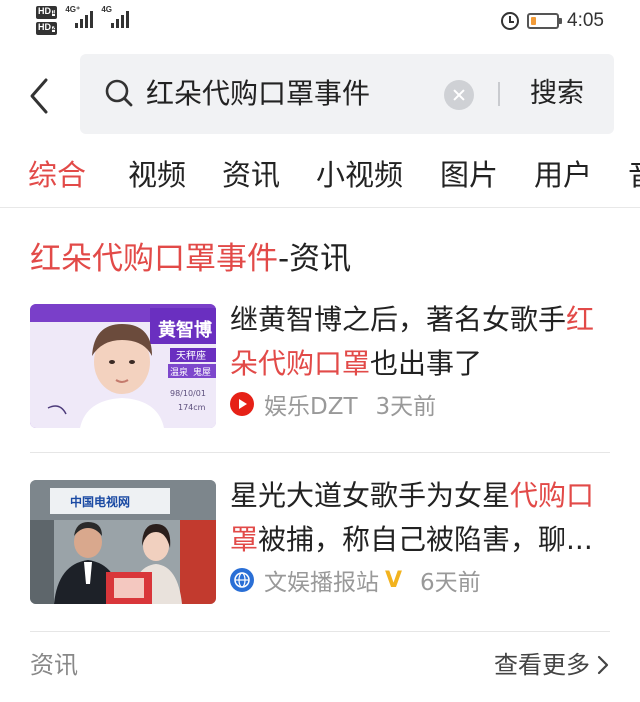 Image resolution: width=640 pixels, height=702 pixels. Describe the element at coordinates (450, 583) in the screenshot. I see `news-time: 6天前` at that location.